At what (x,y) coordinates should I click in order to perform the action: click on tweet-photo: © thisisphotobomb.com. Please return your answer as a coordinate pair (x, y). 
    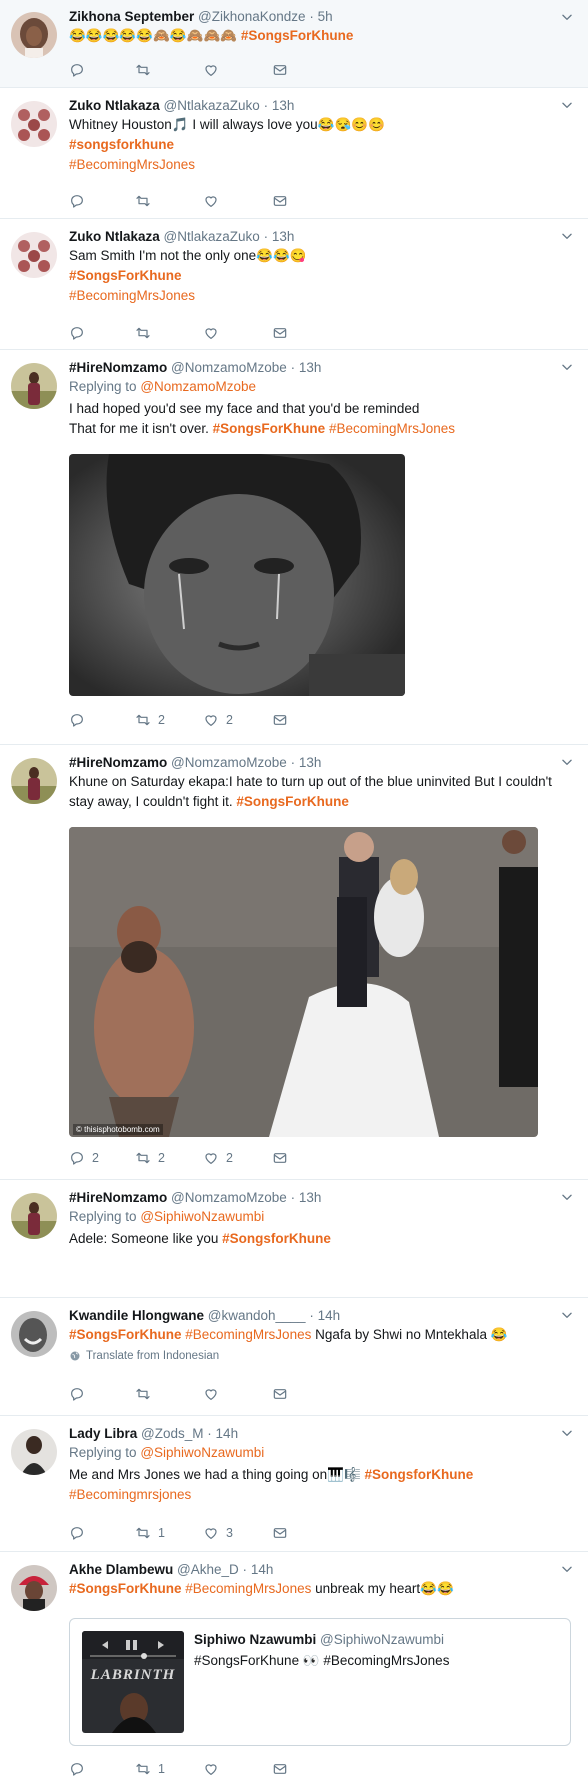
    Looking at the image, I should click on (303, 982).